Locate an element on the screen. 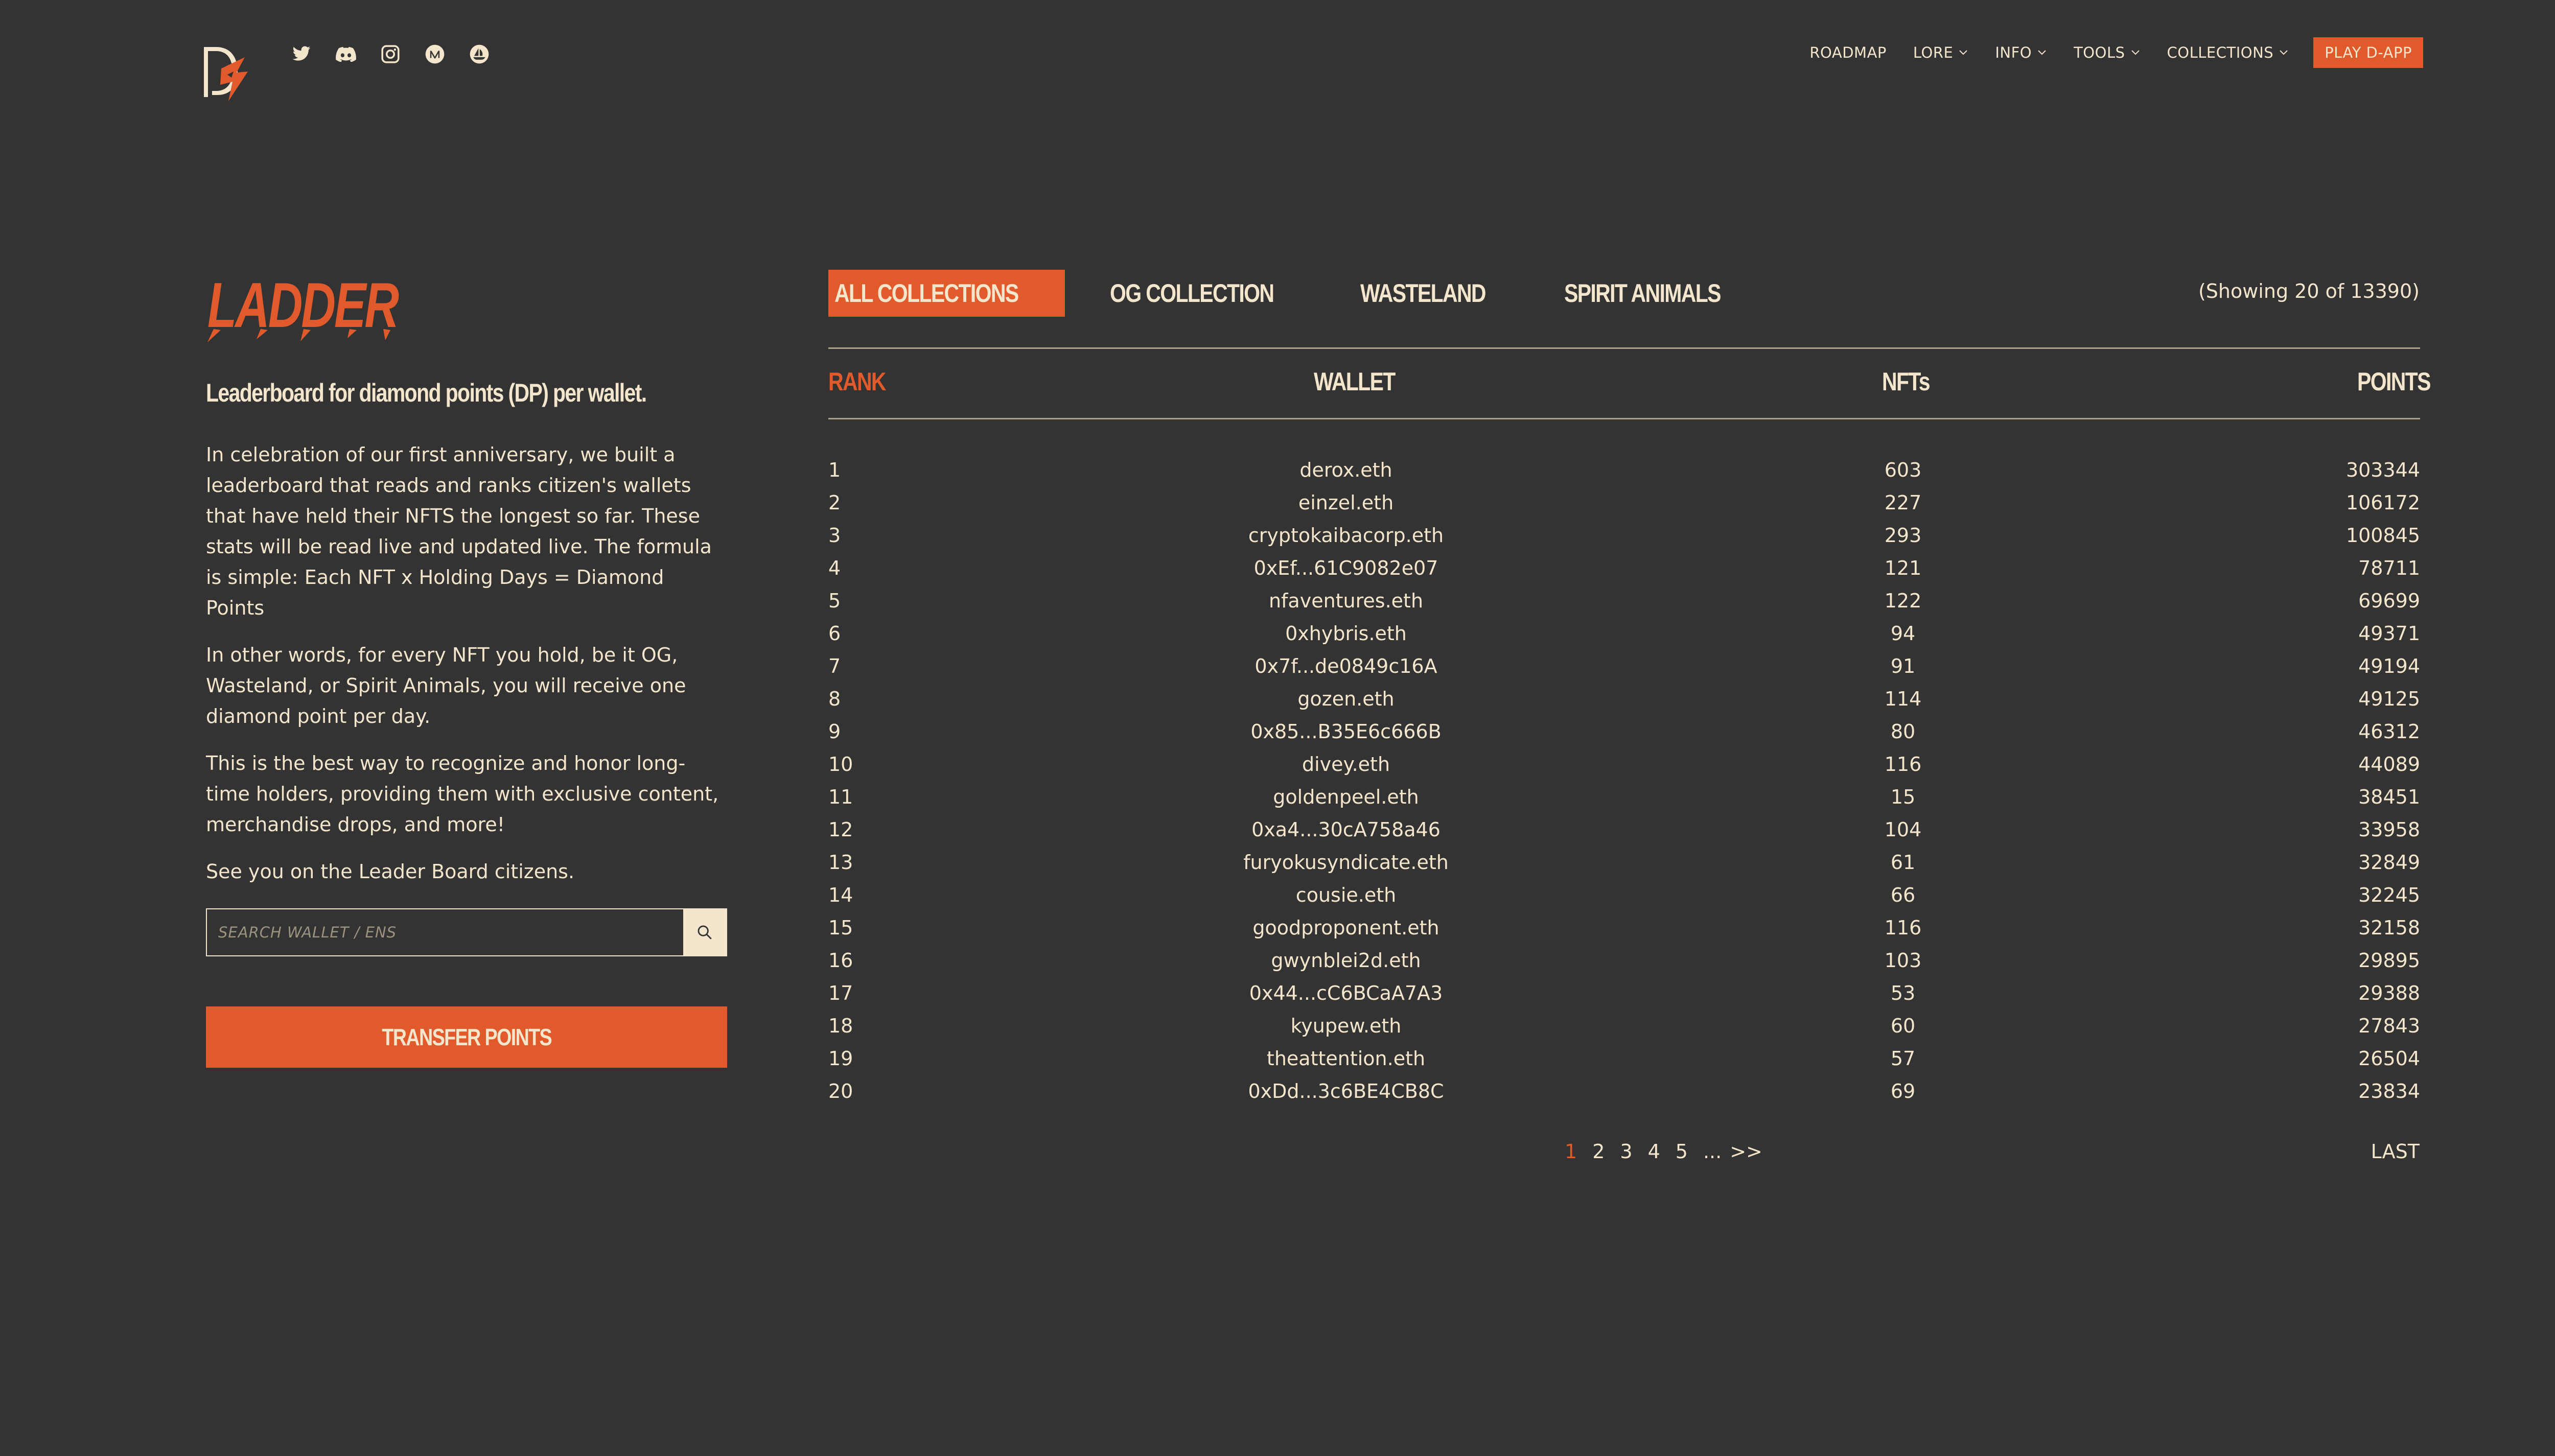 The height and width of the screenshot is (1456, 2555). table-row: 10 divey.eth 116 44089 is located at coordinates (1624, 766).